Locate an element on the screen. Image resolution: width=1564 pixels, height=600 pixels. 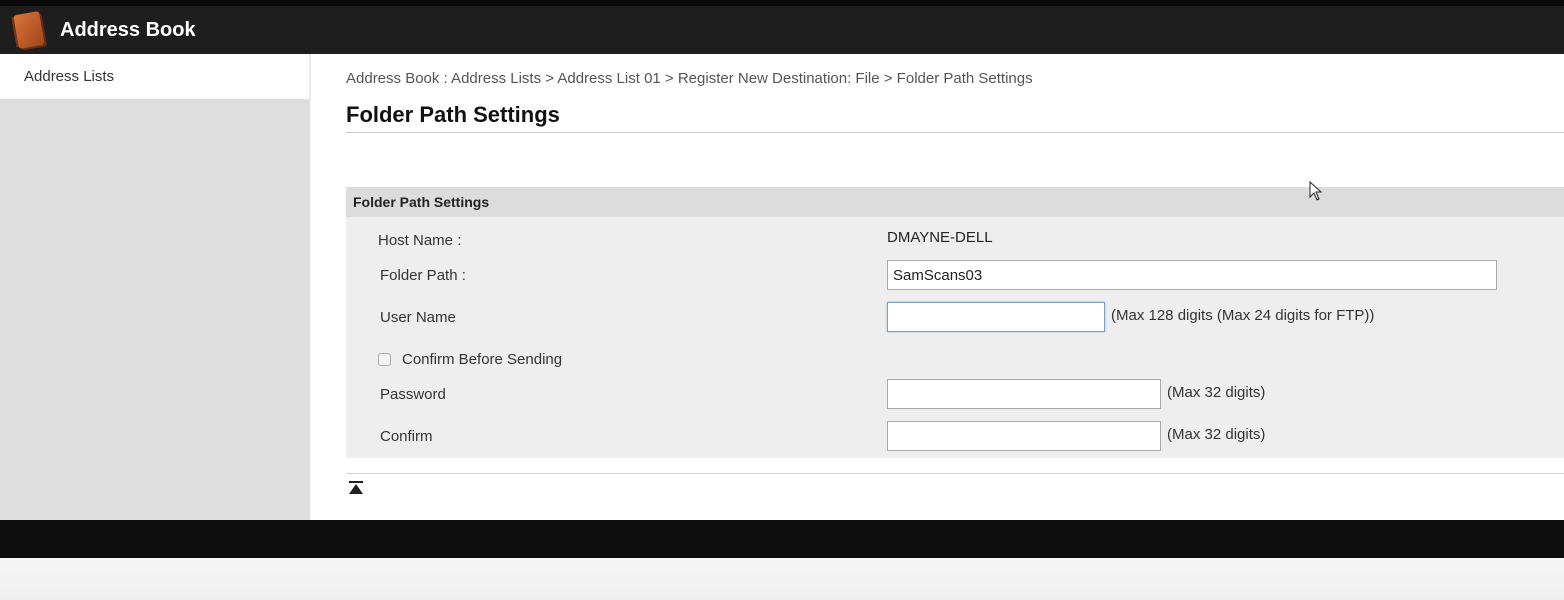
app-header: Address Book is located at coordinates (782, 30).